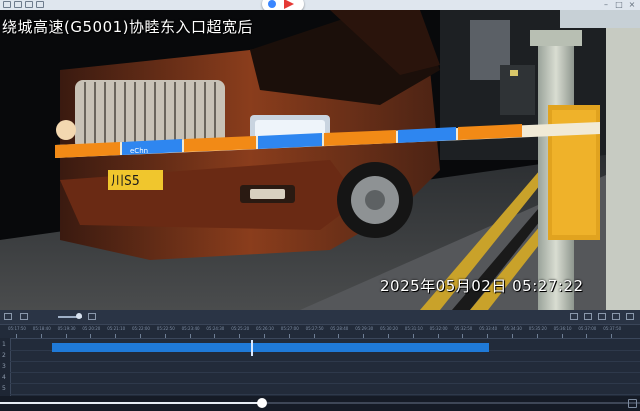 This screenshot has width=640, height=411. Describe the element at coordinates (215, 328) in the screenshot. I see `ruler-tick-label: 05:24:30` at that location.